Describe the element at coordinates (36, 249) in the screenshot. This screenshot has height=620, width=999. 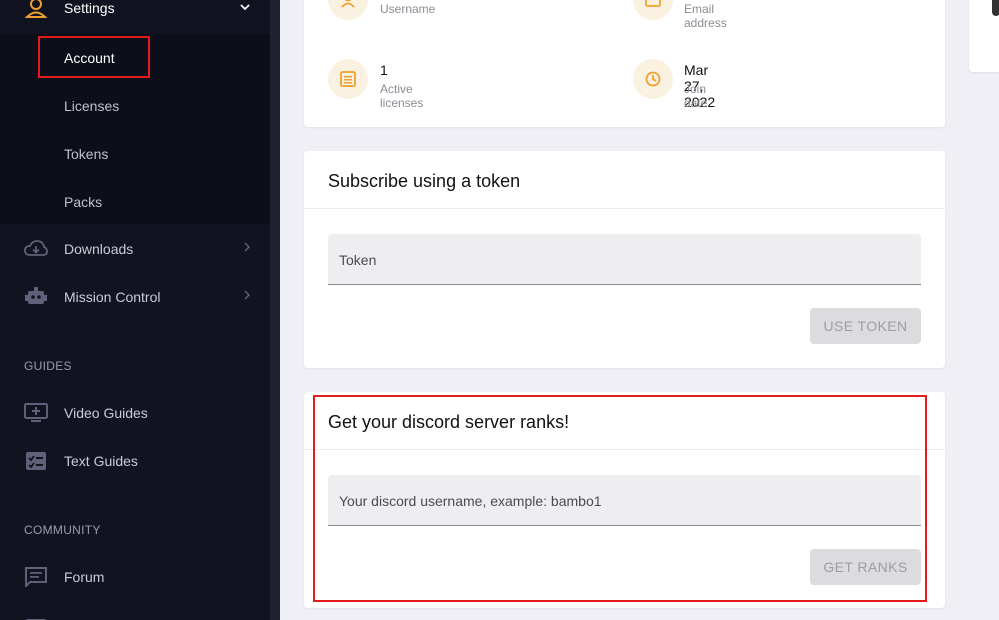
I see `cloud-download-icon` at that location.